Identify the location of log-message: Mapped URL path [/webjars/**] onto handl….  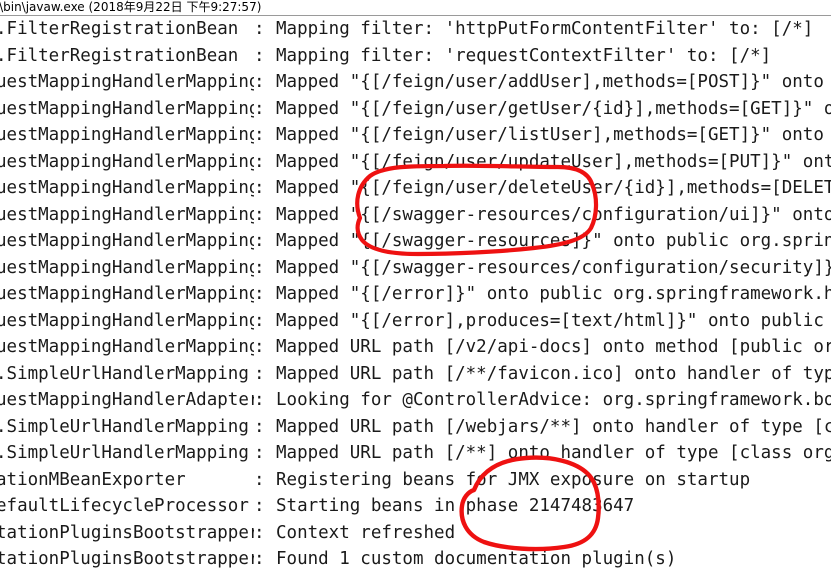
(553, 426).